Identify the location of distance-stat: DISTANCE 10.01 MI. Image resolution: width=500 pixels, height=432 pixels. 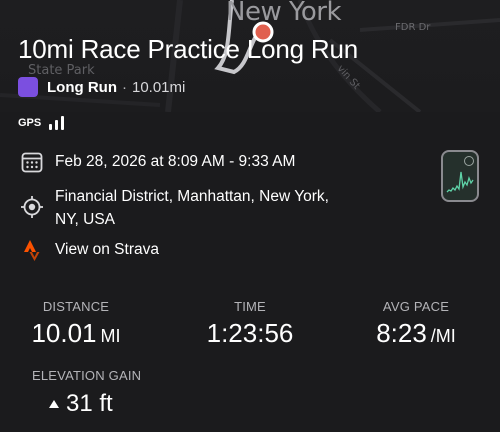
(76, 324).